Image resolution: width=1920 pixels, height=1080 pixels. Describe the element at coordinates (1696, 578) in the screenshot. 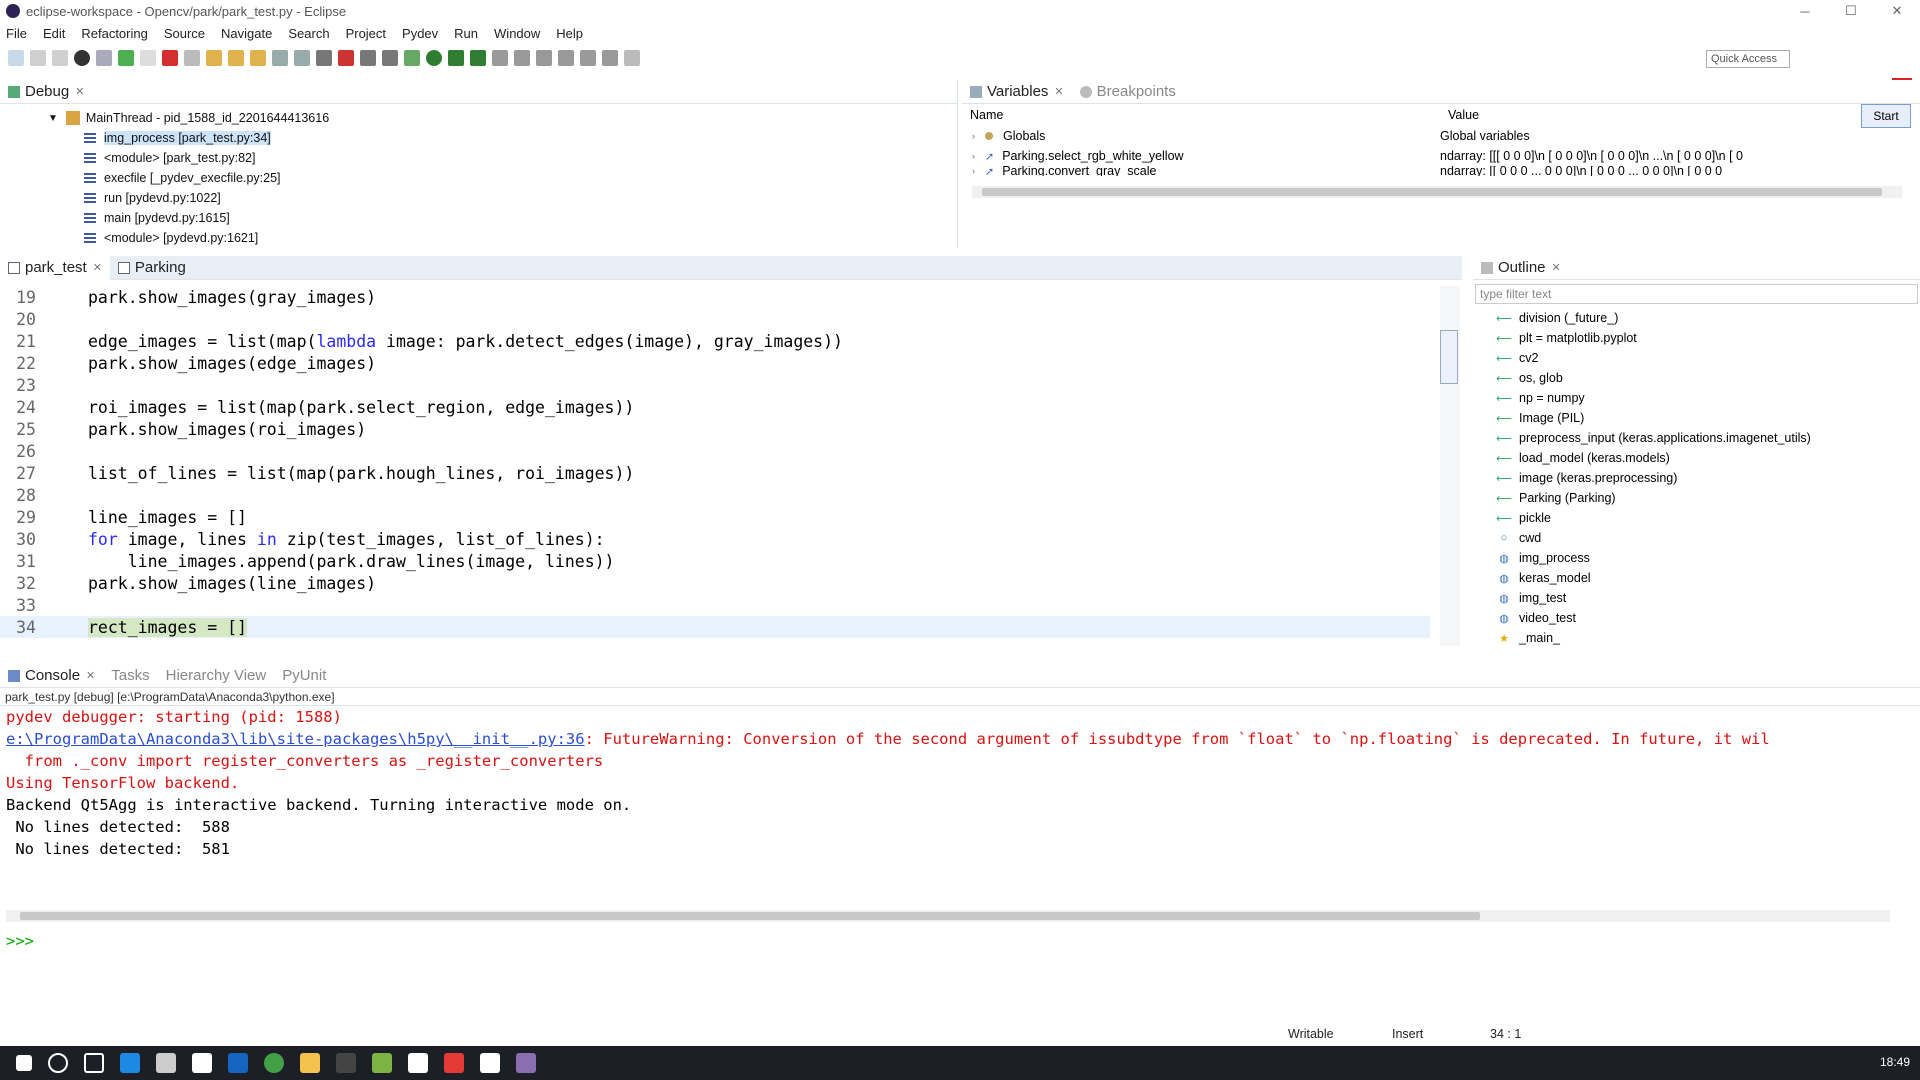

I see `outline-item: ◍ keras_model` at that location.